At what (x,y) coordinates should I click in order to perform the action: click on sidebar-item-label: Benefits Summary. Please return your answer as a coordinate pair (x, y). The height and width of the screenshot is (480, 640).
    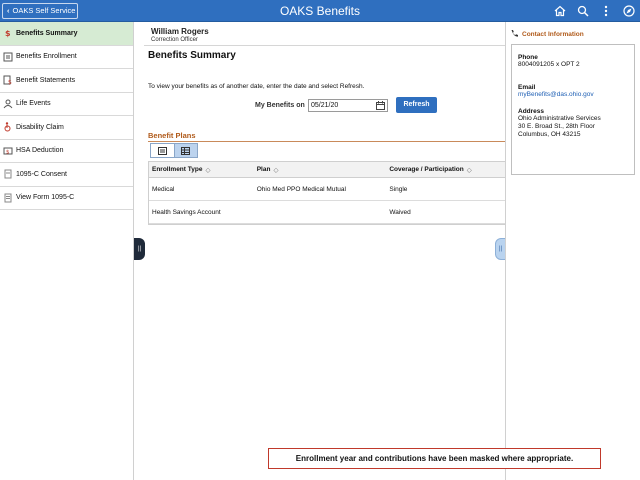
    Looking at the image, I should click on (47, 33).